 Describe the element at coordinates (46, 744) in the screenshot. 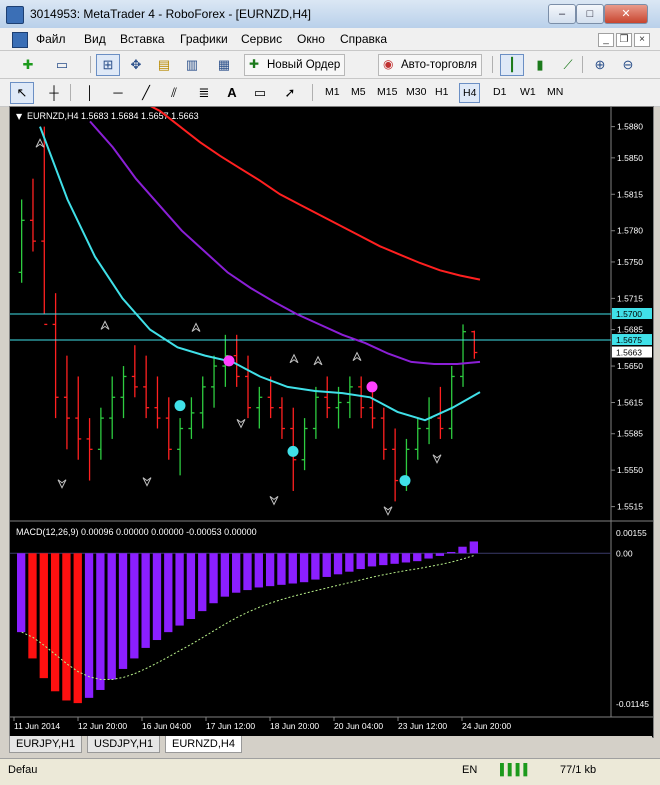

I see `tab-eurjpy: EURJPY,H1` at that location.